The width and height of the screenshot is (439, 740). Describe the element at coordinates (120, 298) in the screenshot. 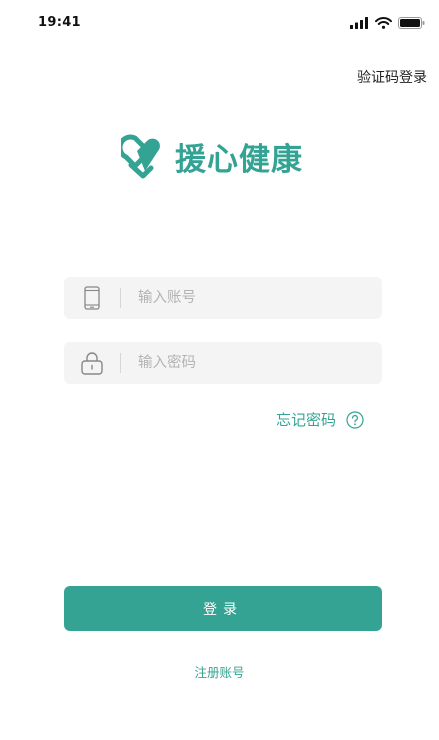

I see `account-field-divider` at that location.